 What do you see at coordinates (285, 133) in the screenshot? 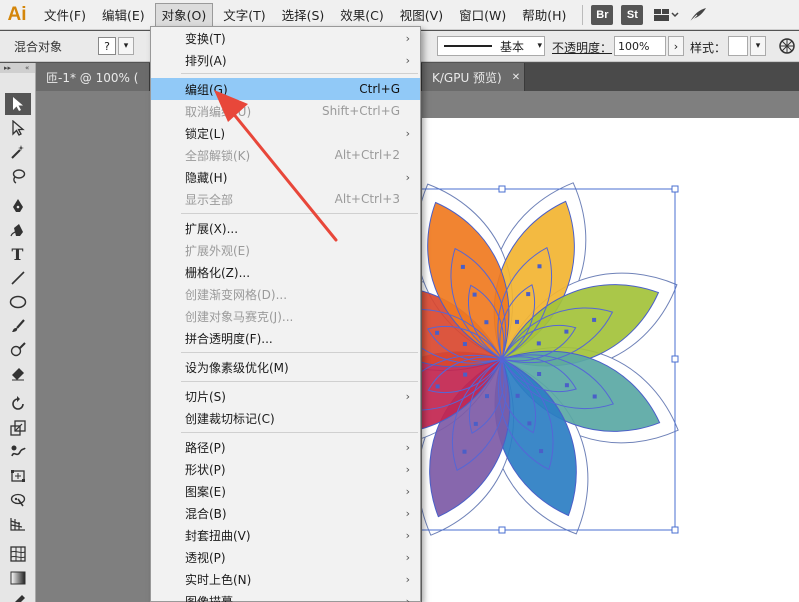
I see `menu-item-lock: 锁定(L) ›` at bounding box center [285, 133].